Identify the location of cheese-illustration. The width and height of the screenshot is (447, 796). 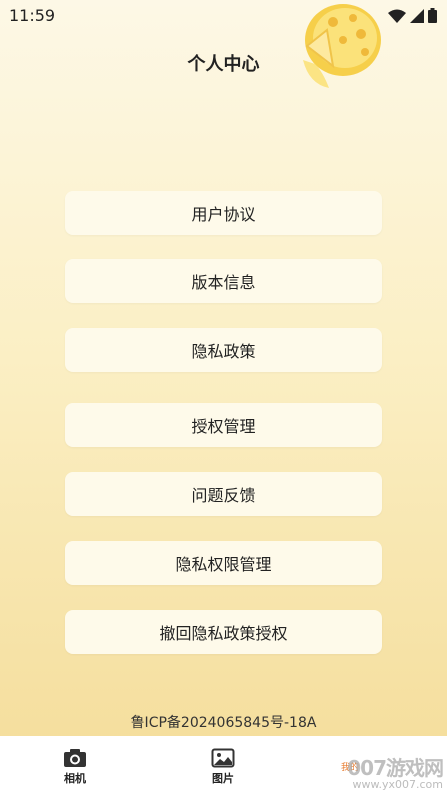
(342, 46).